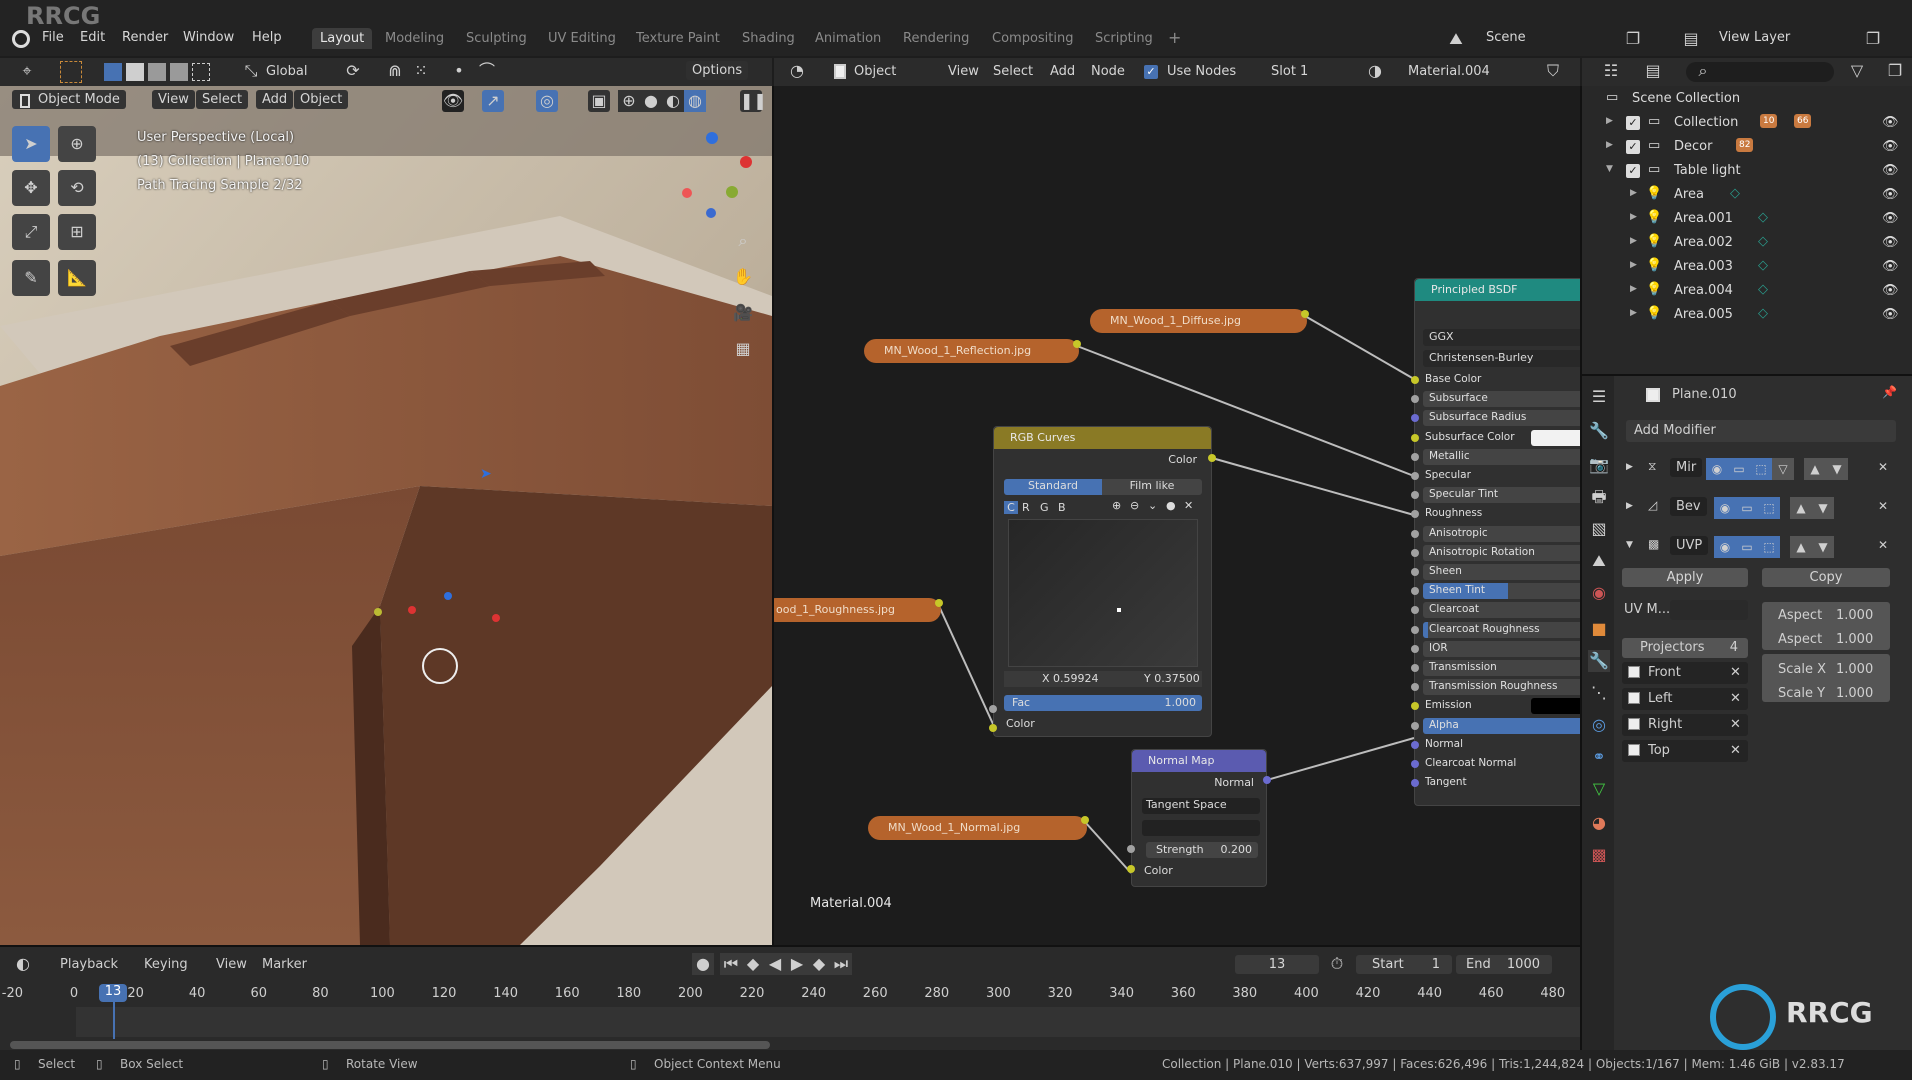  Describe the element at coordinates (27, 71) in the screenshot. I see `transform-pivot-icon: ⌖` at that location.